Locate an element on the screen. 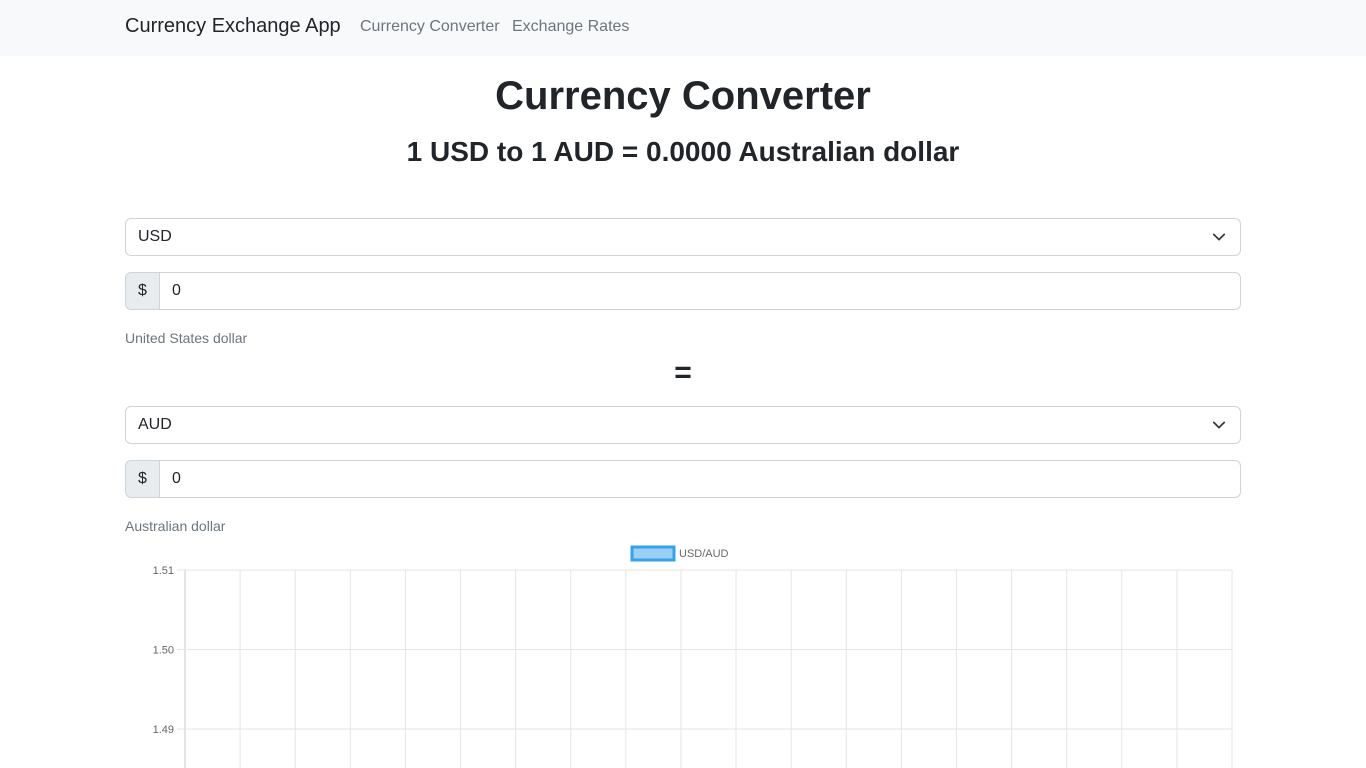 This screenshot has height=768, width=1366. to-currency-value: AUD is located at coordinates (155, 424).